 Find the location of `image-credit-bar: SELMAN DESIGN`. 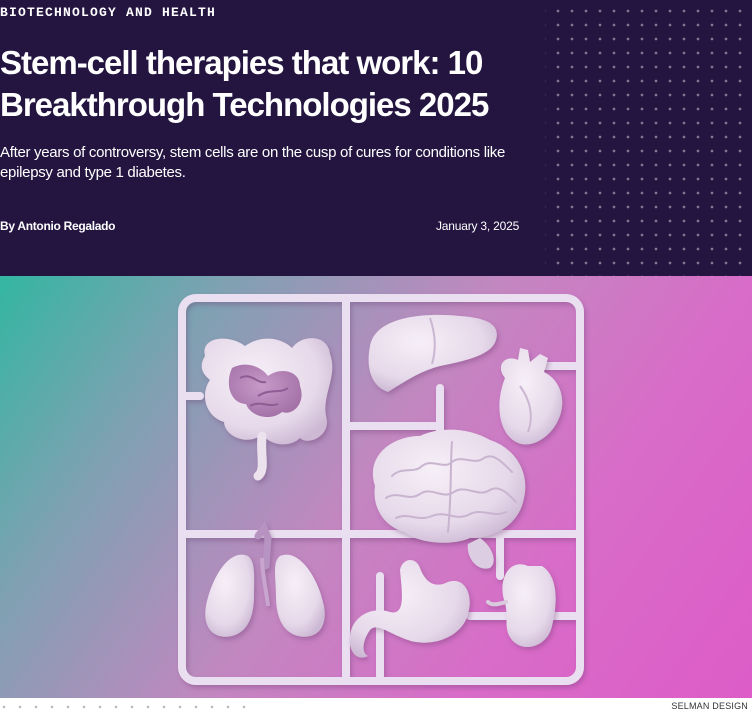

image-credit-bar: SELMAN DESIGN is located at coordinates (376, 708).